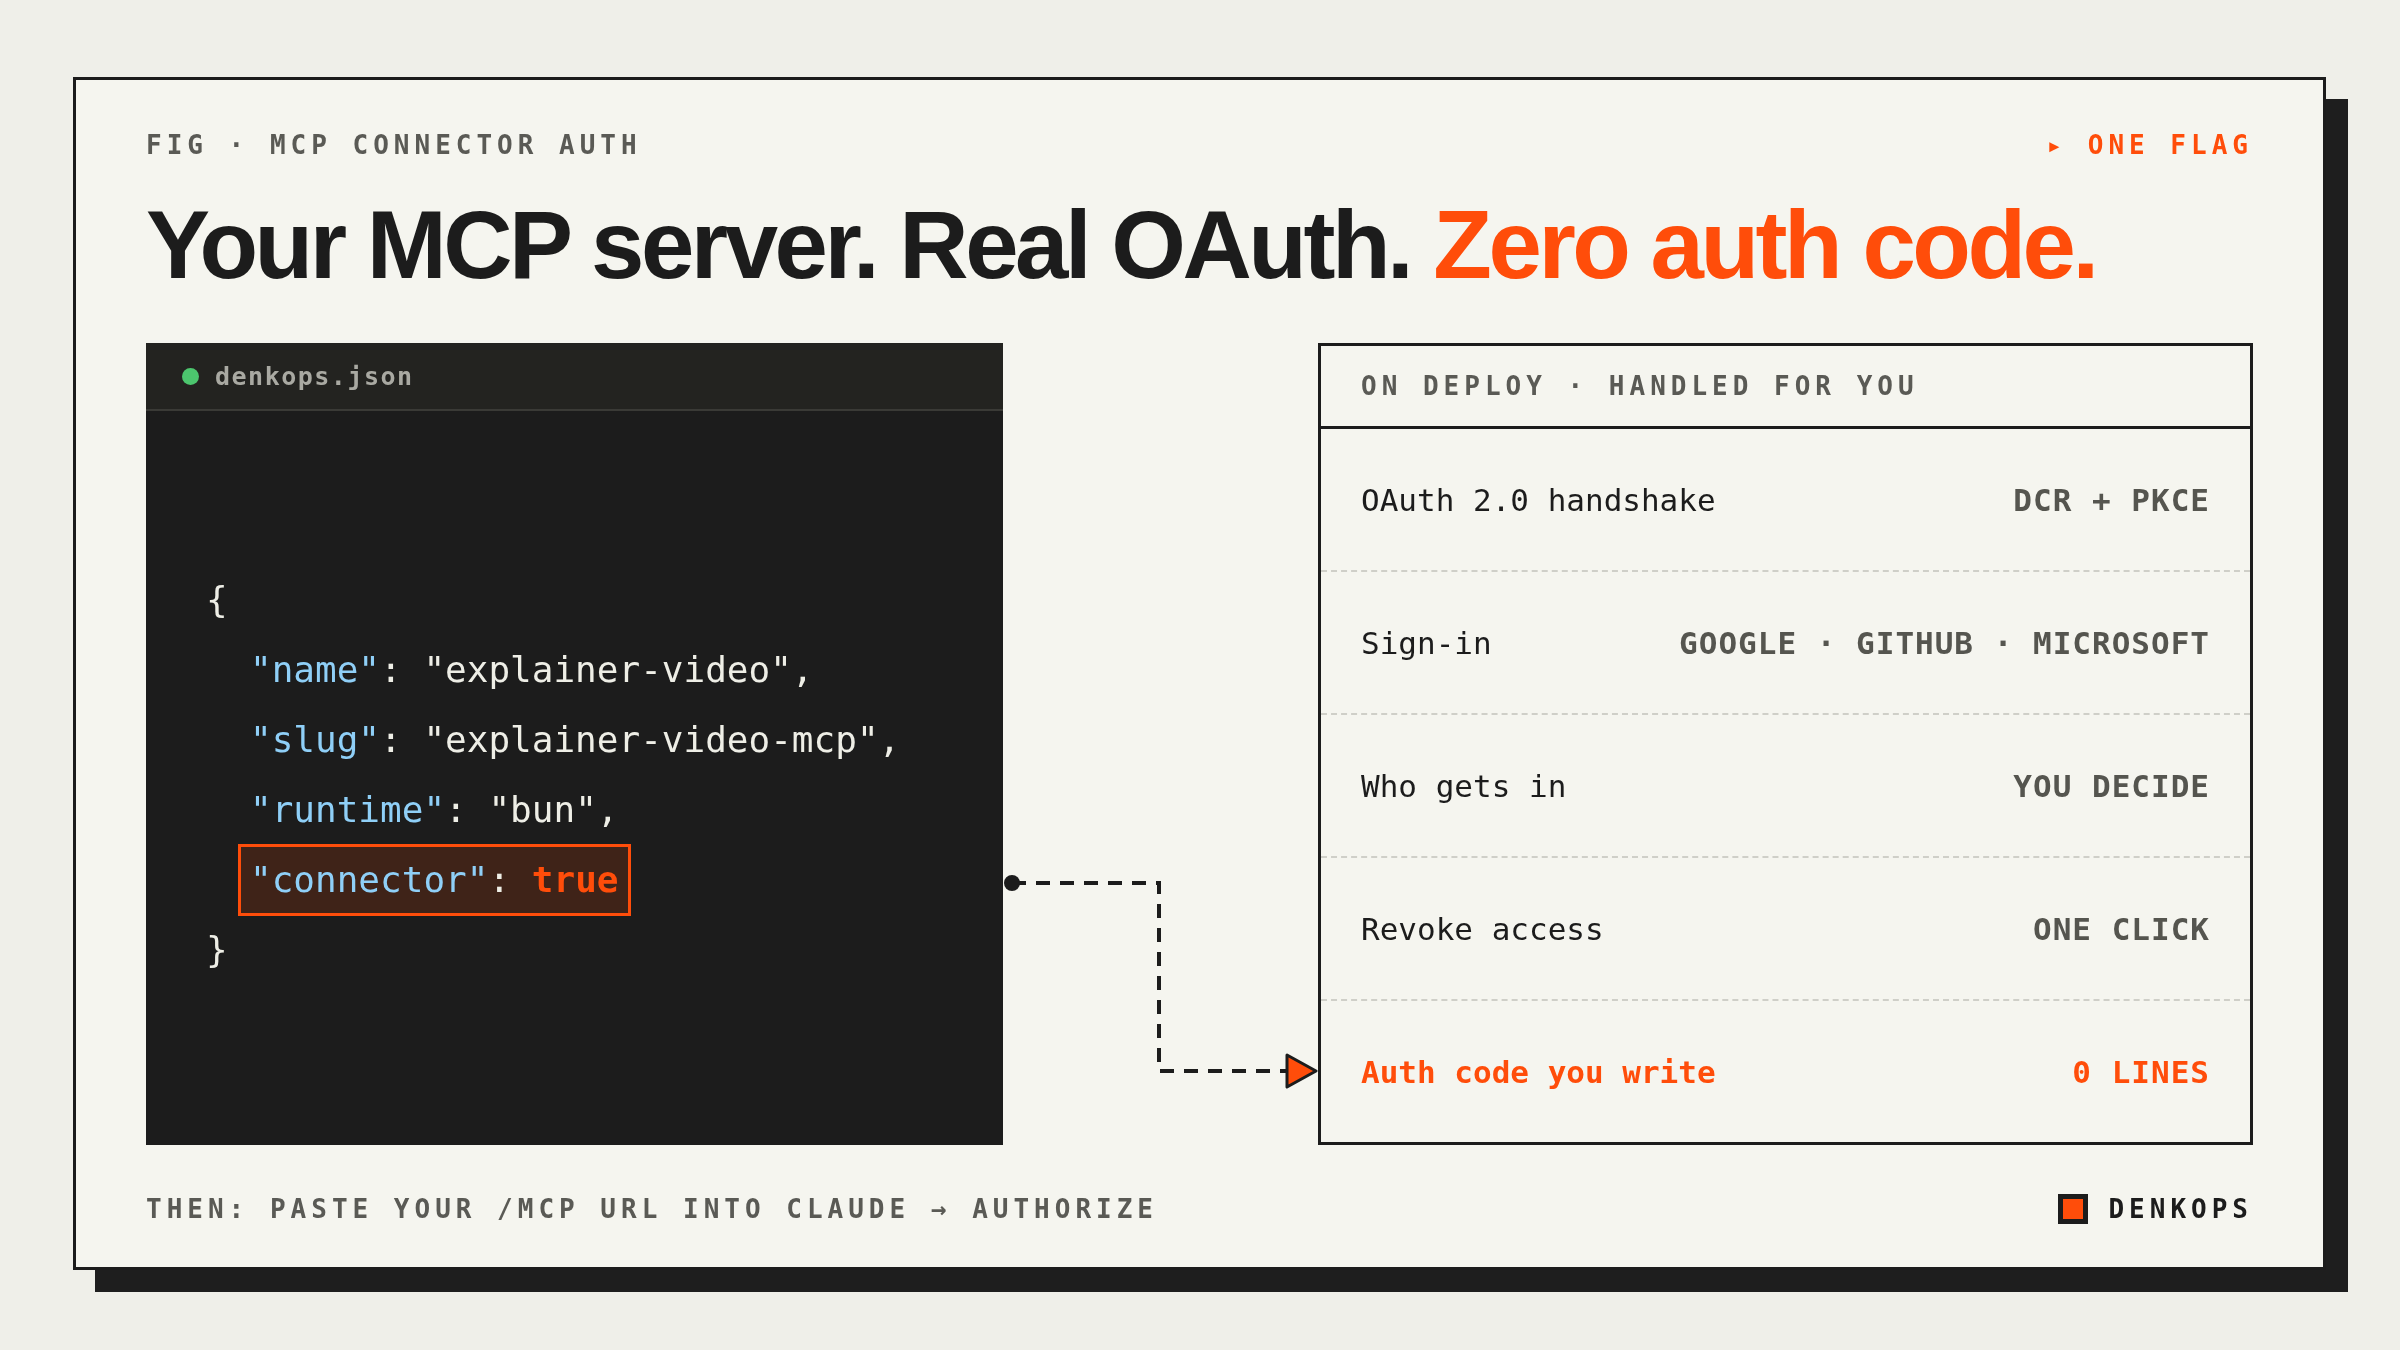 The image size is (2400, 1350). What do you see at coordinates (1944, 642) in the screenshot?
I see `row-value: GOOGLE · GITHUB · MICROSOFT` at bounding box center [1944, 642].